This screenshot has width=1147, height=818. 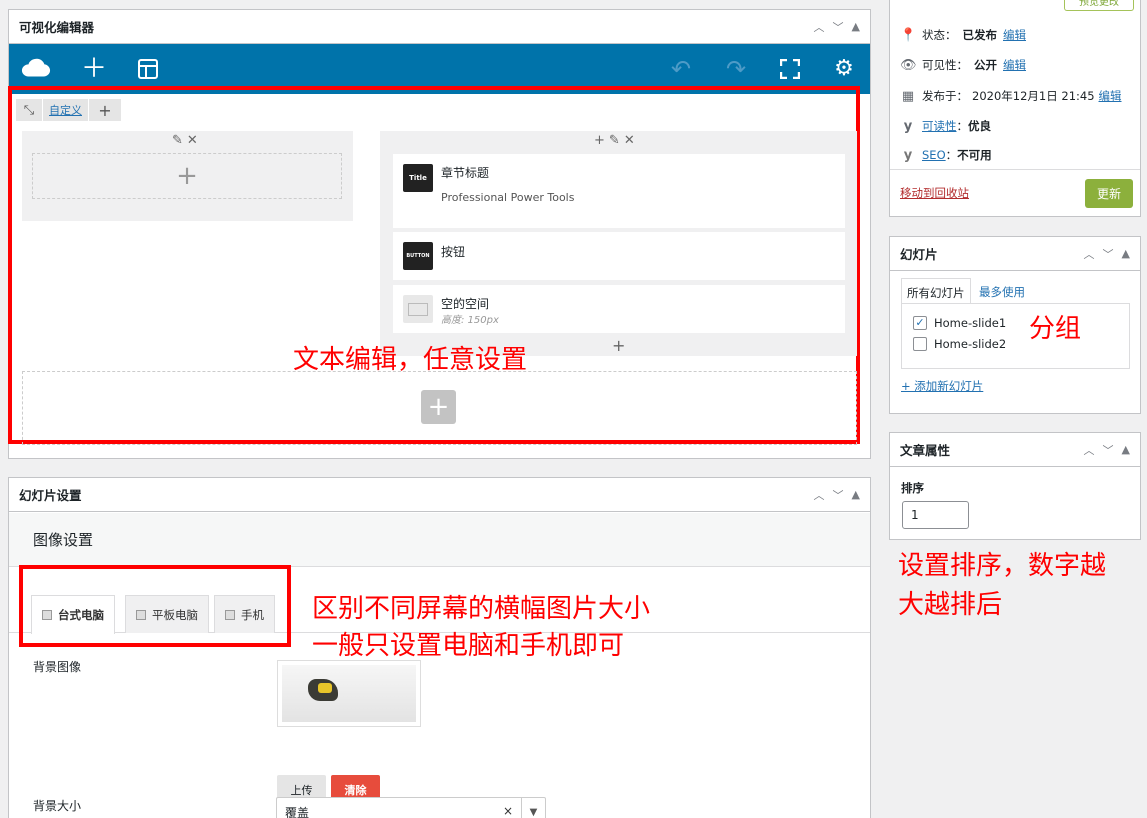 What do you see at coordinates (920, 344) in the screenshot?
I see `checkbox-home-slide2` at bounding box center [920, 344].